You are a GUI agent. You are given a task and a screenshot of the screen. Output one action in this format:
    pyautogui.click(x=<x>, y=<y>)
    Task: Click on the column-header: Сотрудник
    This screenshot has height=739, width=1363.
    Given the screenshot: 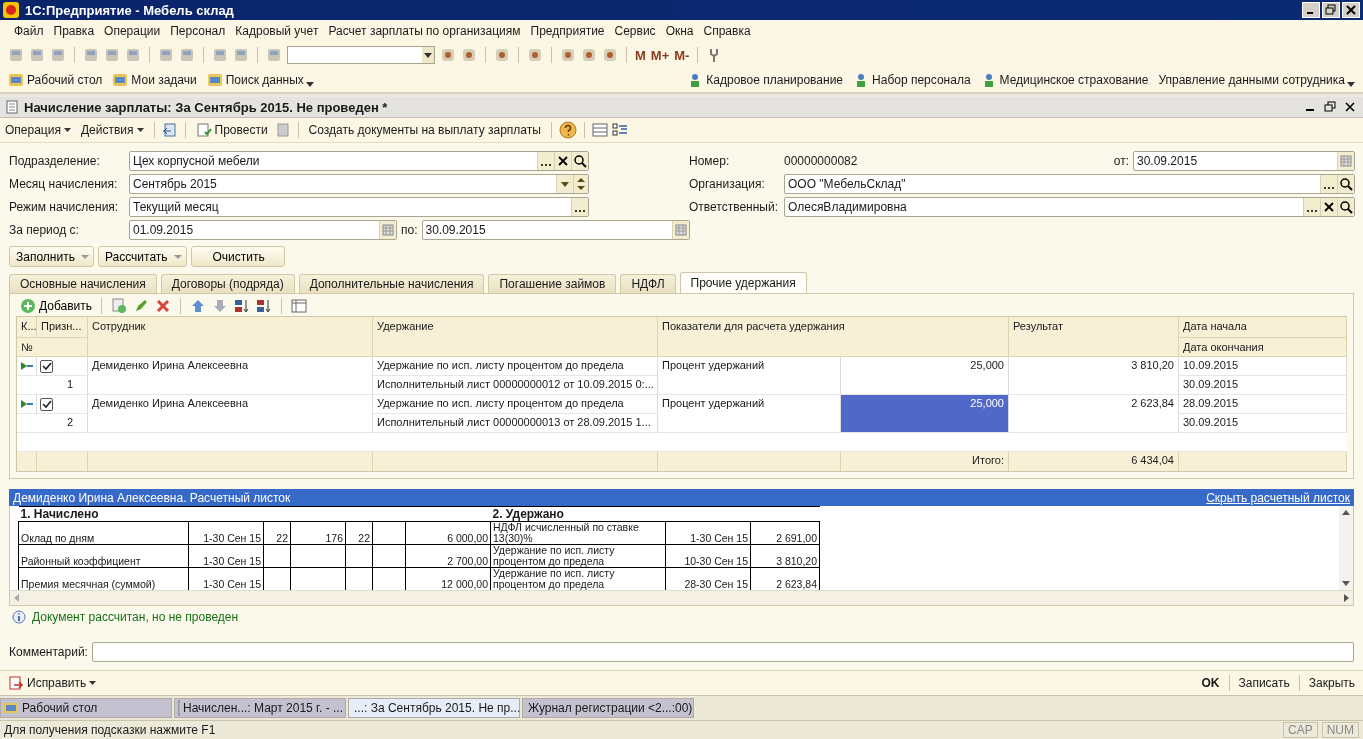 What is the action you would take?
    pyautogui.click(x=230, y=337)
    